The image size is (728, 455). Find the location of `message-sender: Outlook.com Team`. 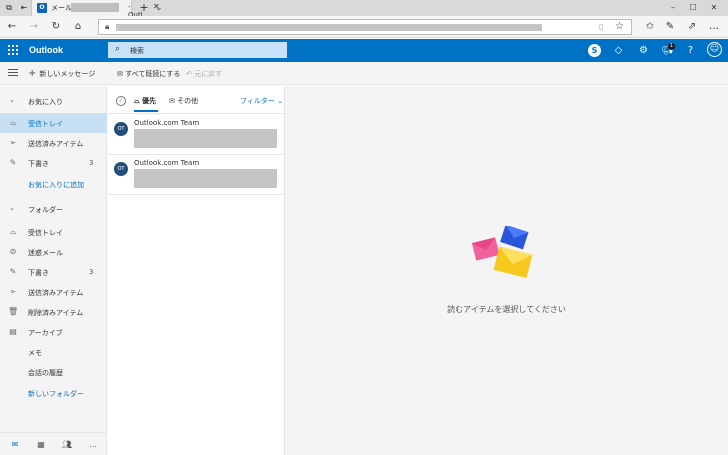

message-sender: Outlook.com Team is located at coordinates (167, 163).